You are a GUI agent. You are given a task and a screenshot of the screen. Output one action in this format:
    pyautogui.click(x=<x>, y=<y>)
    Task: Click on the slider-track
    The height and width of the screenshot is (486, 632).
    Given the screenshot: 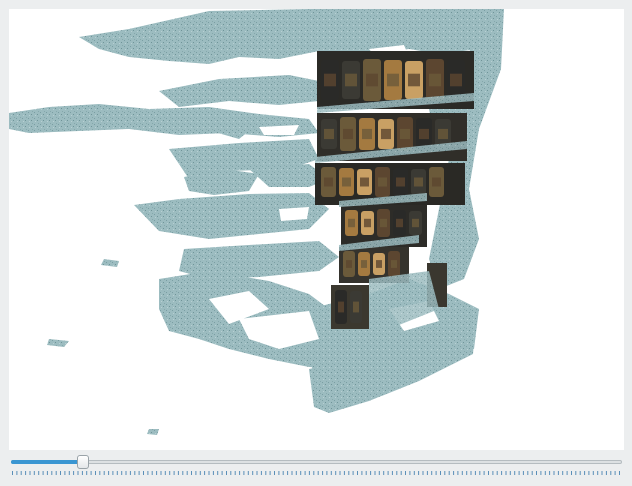 What is the action you would take?
    pyautogui.click(x=316, y=462)
    